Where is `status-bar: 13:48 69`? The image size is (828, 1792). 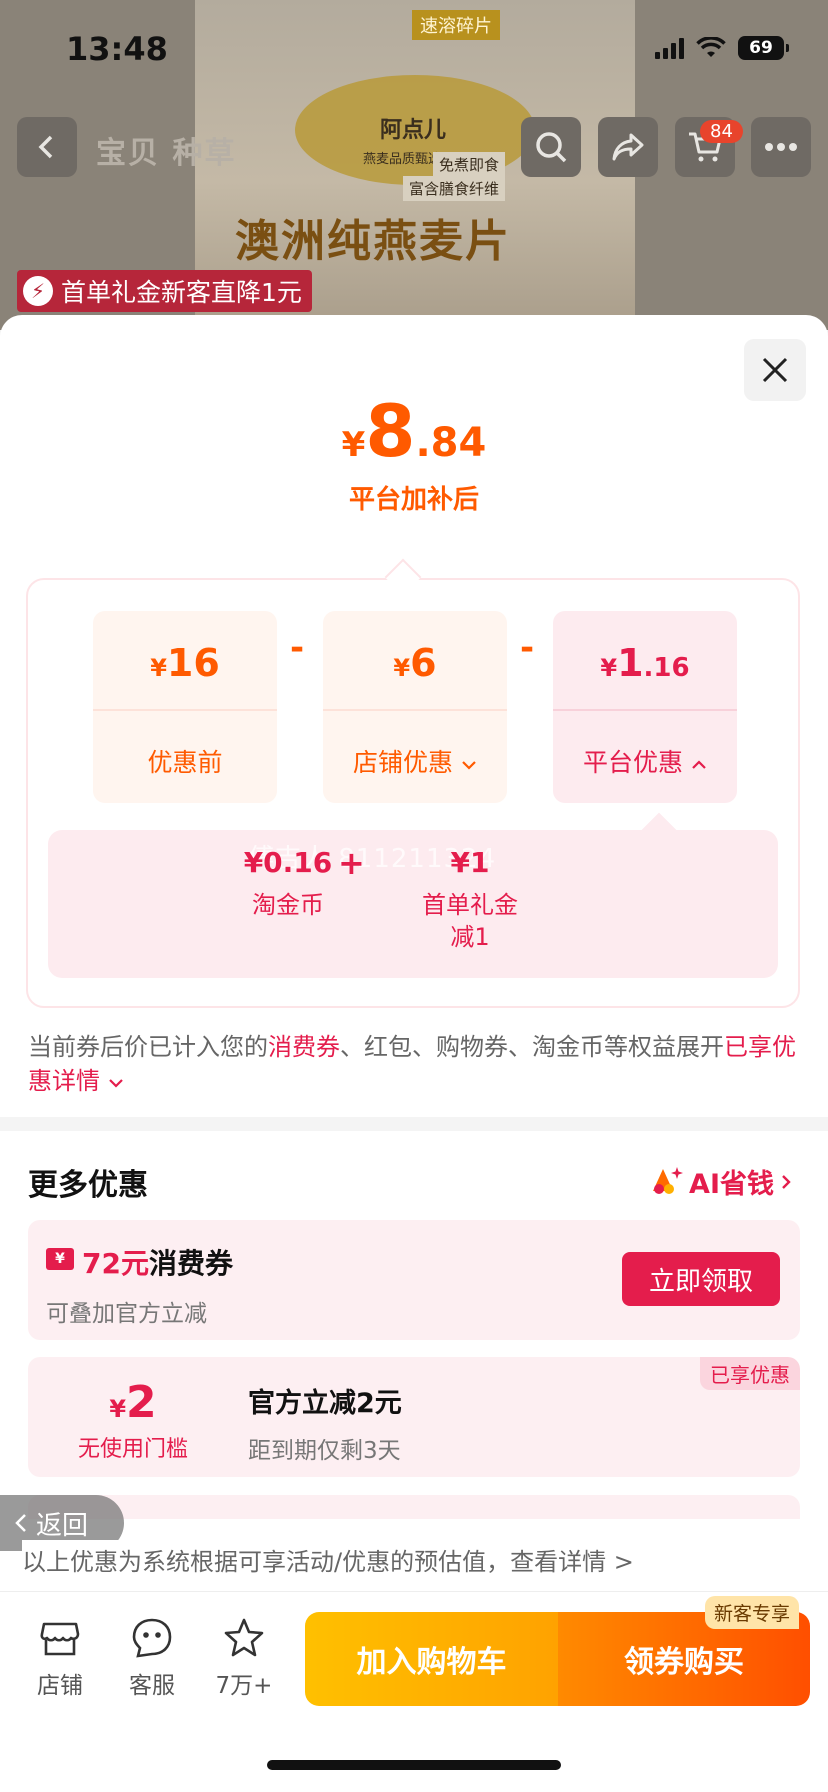 status-bar: 13:48 69 is located at coordinates (414, 50).